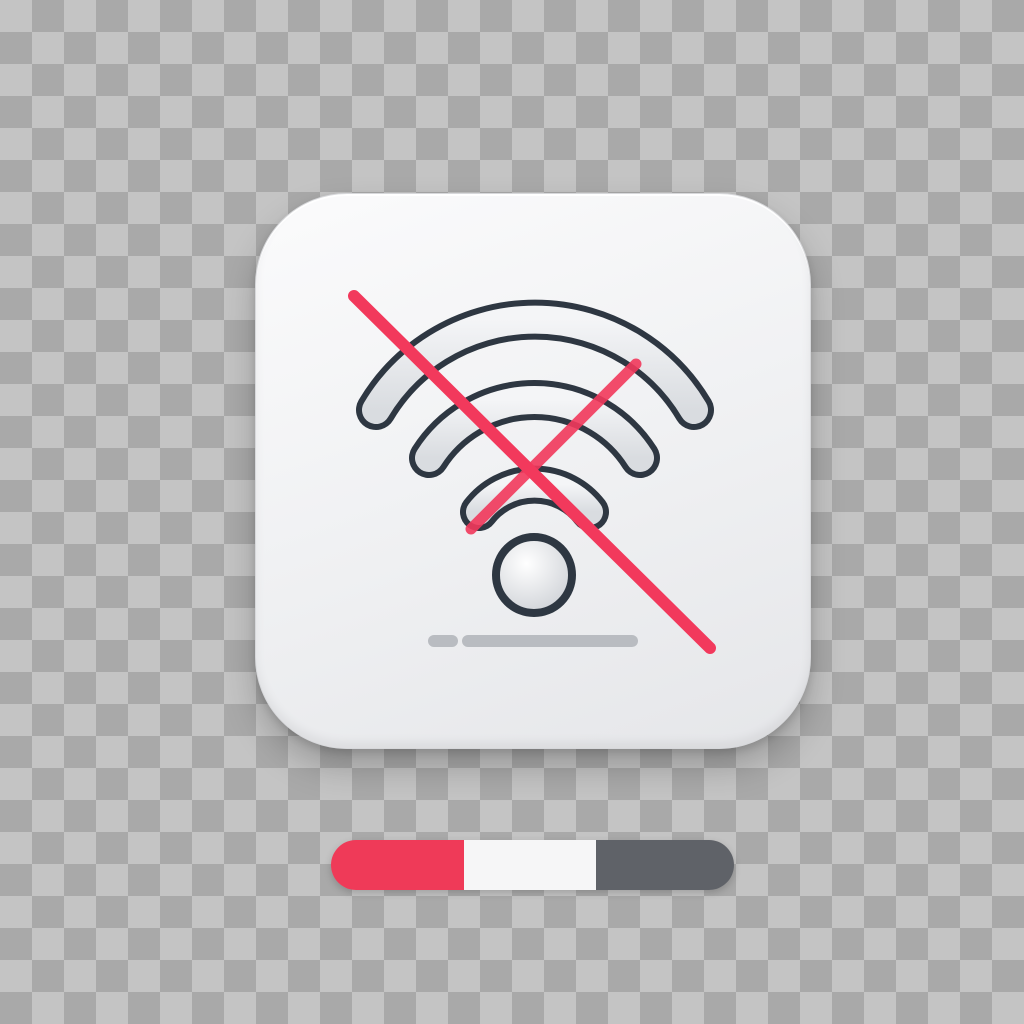 Image resolution: width=1024 pixels, height=1024 pixels. What do you see at coordinates (665, 865) in the screenshot?
I see `status-segment-gray` at bounding box center [665, 865].